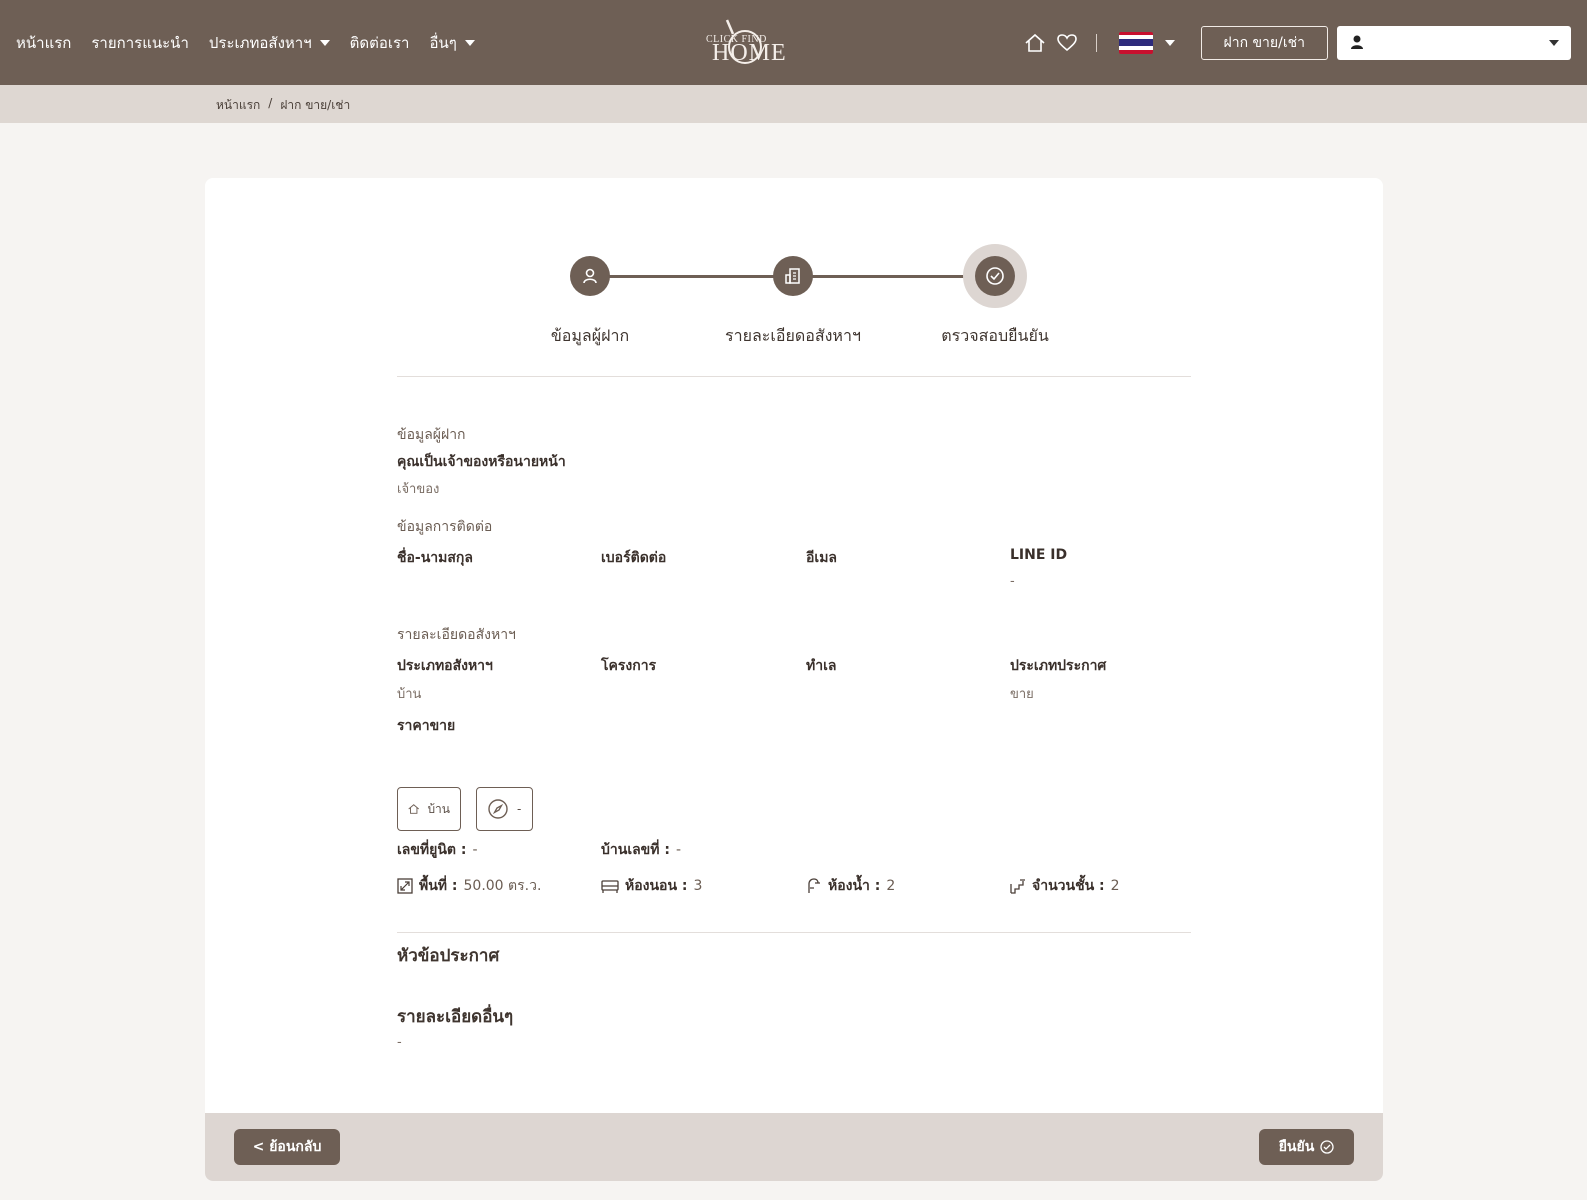 The image size is (1587, 1200). I want to click on name-label: ชื่อ-นามสกุล, so click(435, 558).